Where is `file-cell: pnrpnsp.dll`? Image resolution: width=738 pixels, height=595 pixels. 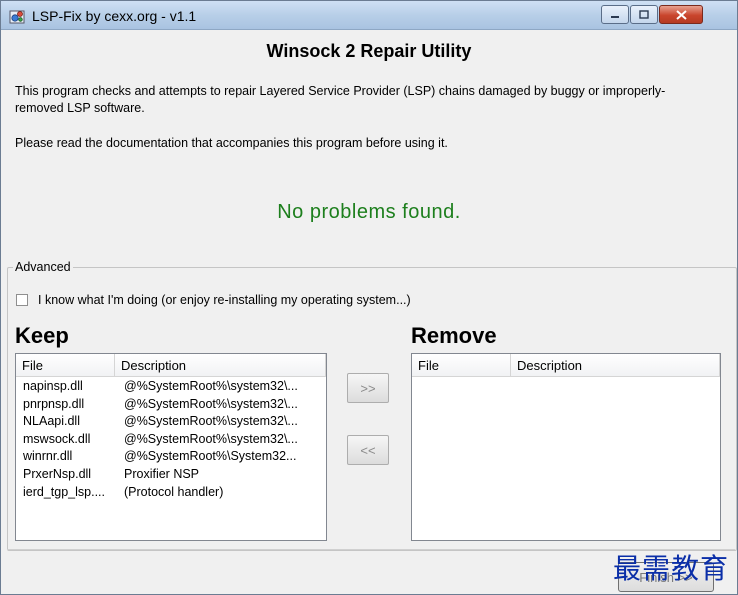 file-cell: pnrpnsp.dll is located at coordinates (54, 403).